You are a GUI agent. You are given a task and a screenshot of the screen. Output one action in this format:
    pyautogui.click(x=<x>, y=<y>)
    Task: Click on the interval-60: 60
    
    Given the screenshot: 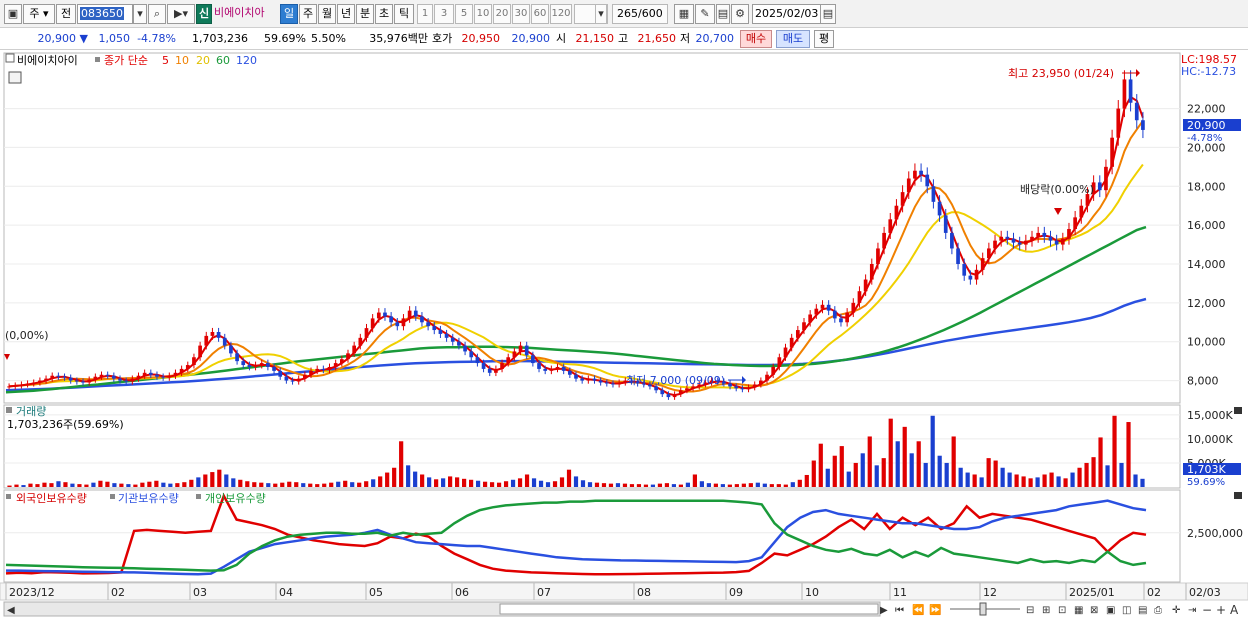 What is the action you would take?
    pyautogui.click(x=540, y=14)
    